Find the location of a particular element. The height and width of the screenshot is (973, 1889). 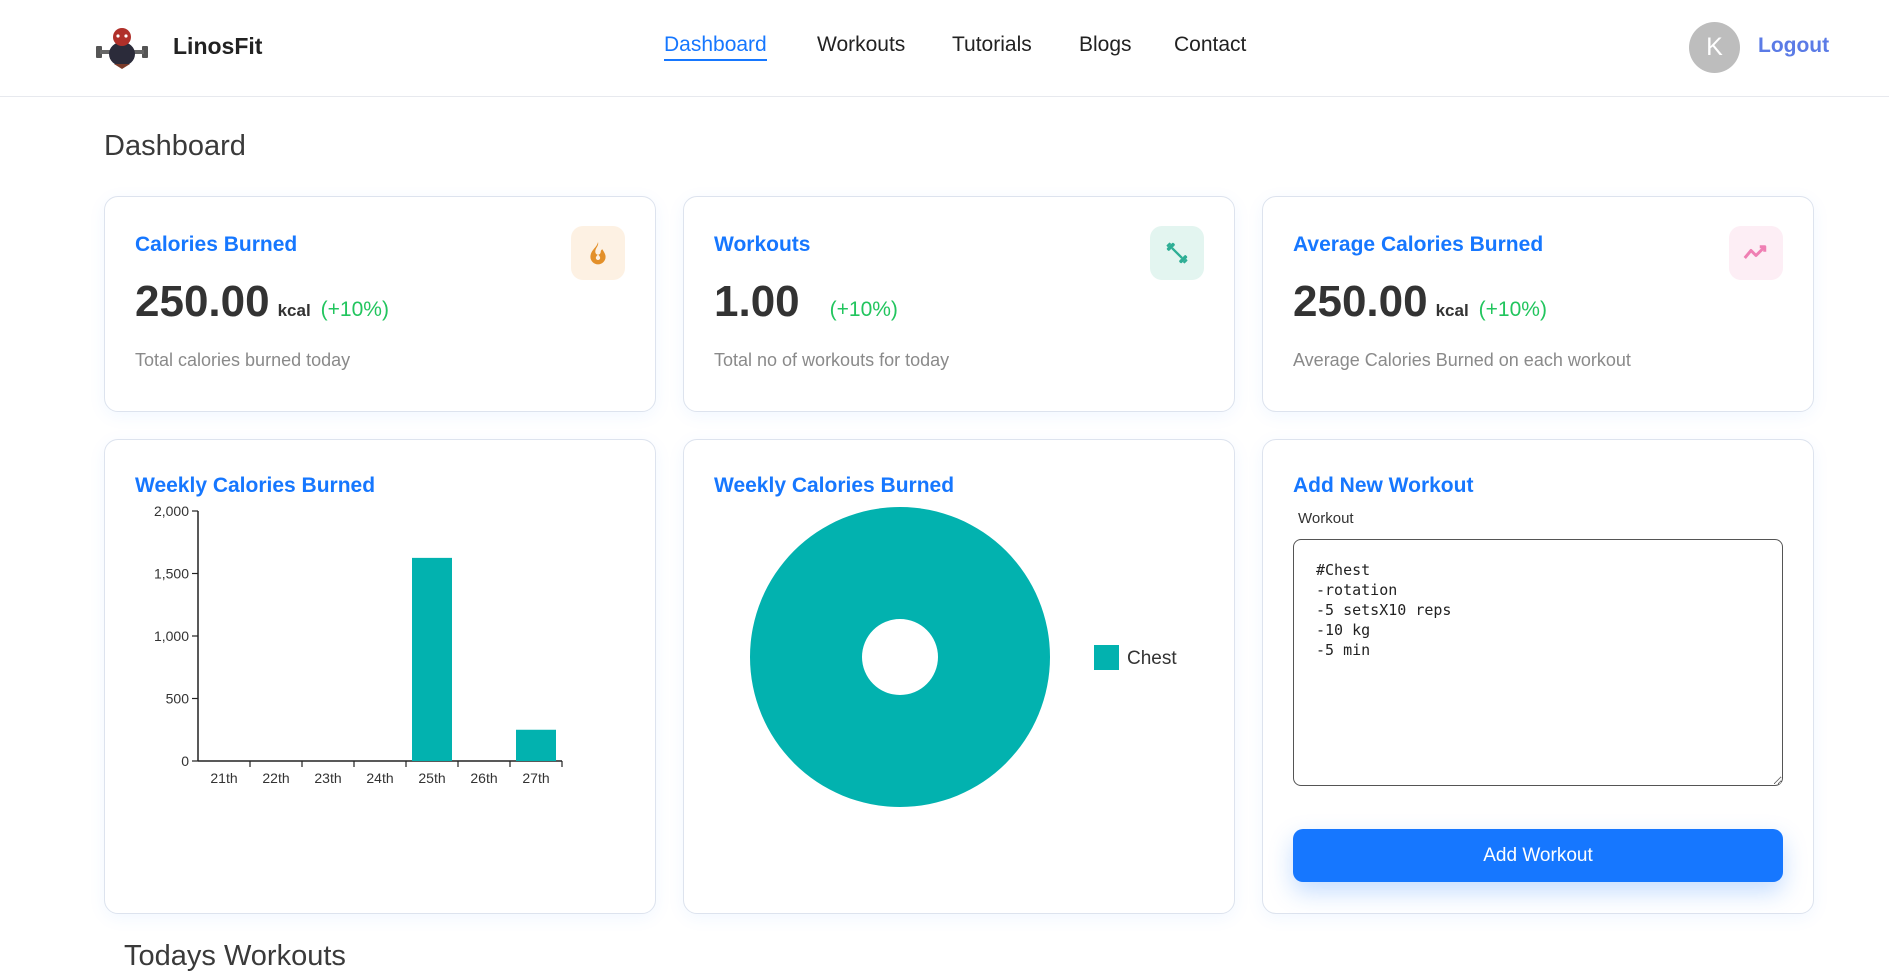

workout-field-label: Workout is located at coordinates (1326, 518).